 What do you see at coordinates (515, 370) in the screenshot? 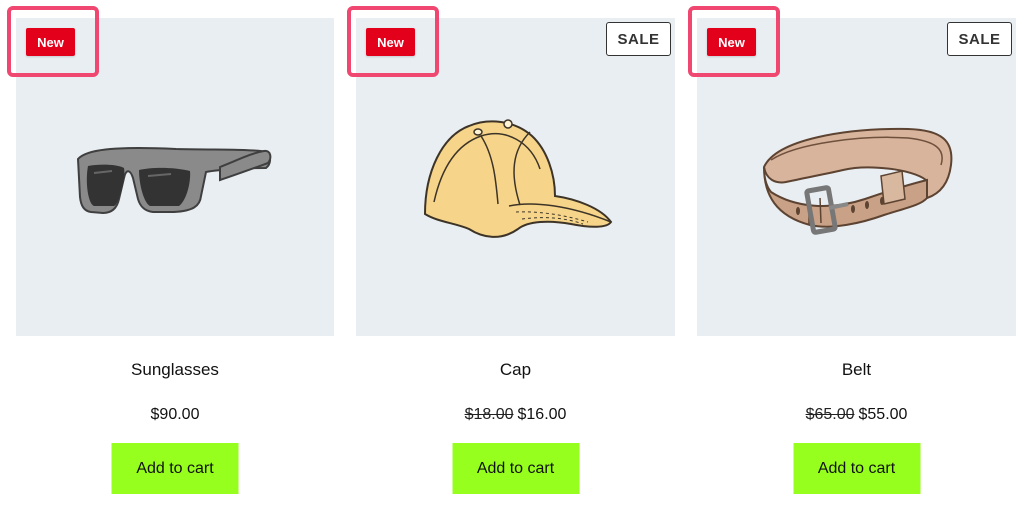
I see `product-title: Cap` at bounding box center [515, 370].